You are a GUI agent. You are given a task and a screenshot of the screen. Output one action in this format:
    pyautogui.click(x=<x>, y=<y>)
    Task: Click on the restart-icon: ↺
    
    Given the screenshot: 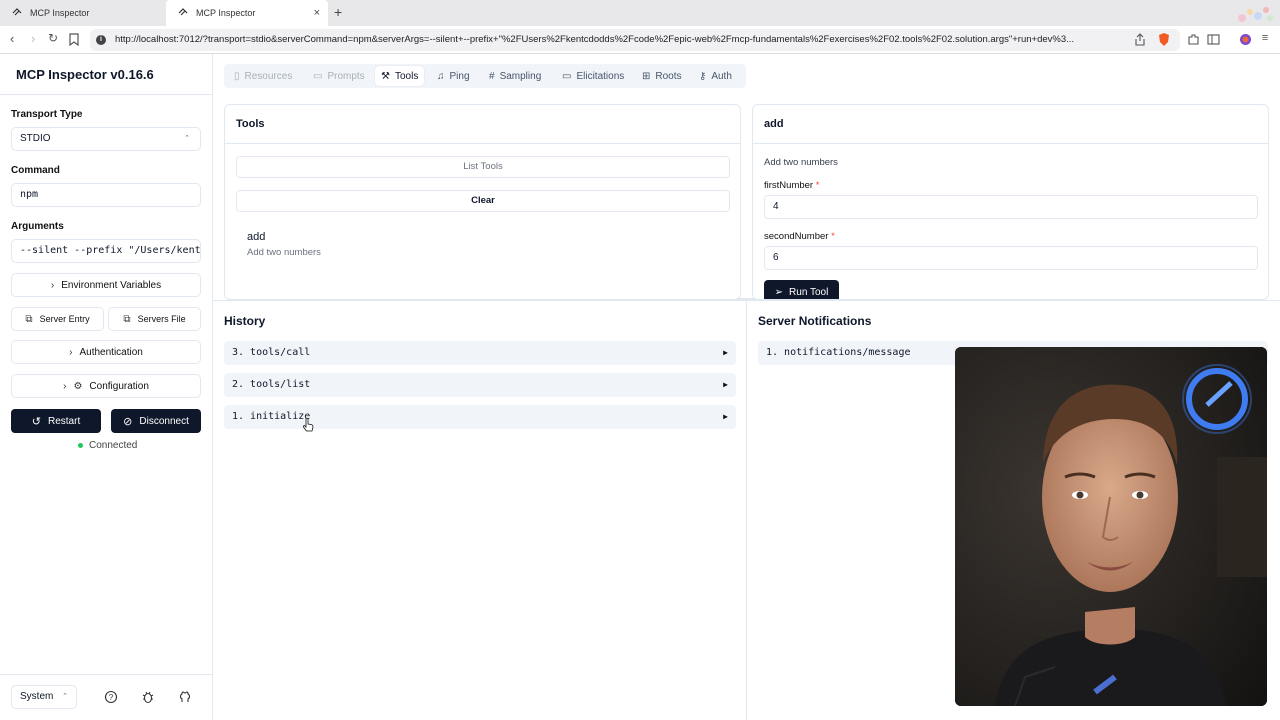 What is the action you would take?
    pyautogui.click(x=36, y=421)
    